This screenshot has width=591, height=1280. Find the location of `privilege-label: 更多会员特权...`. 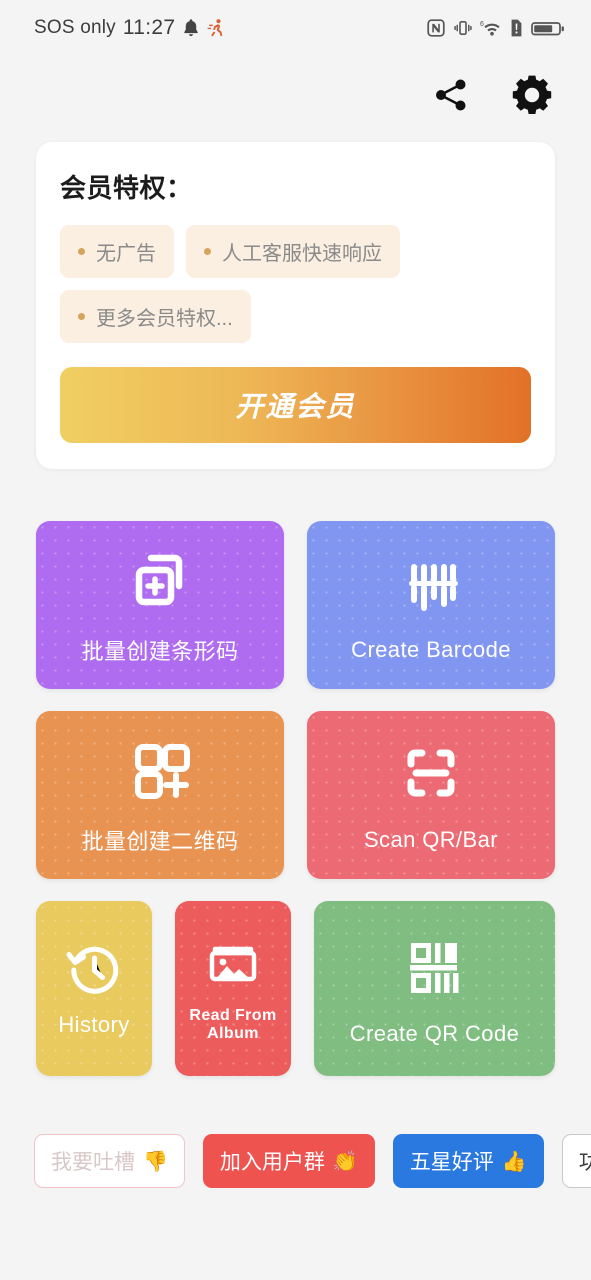

privilege-label: 更多会员特权... is located at coordinates (164, 319).